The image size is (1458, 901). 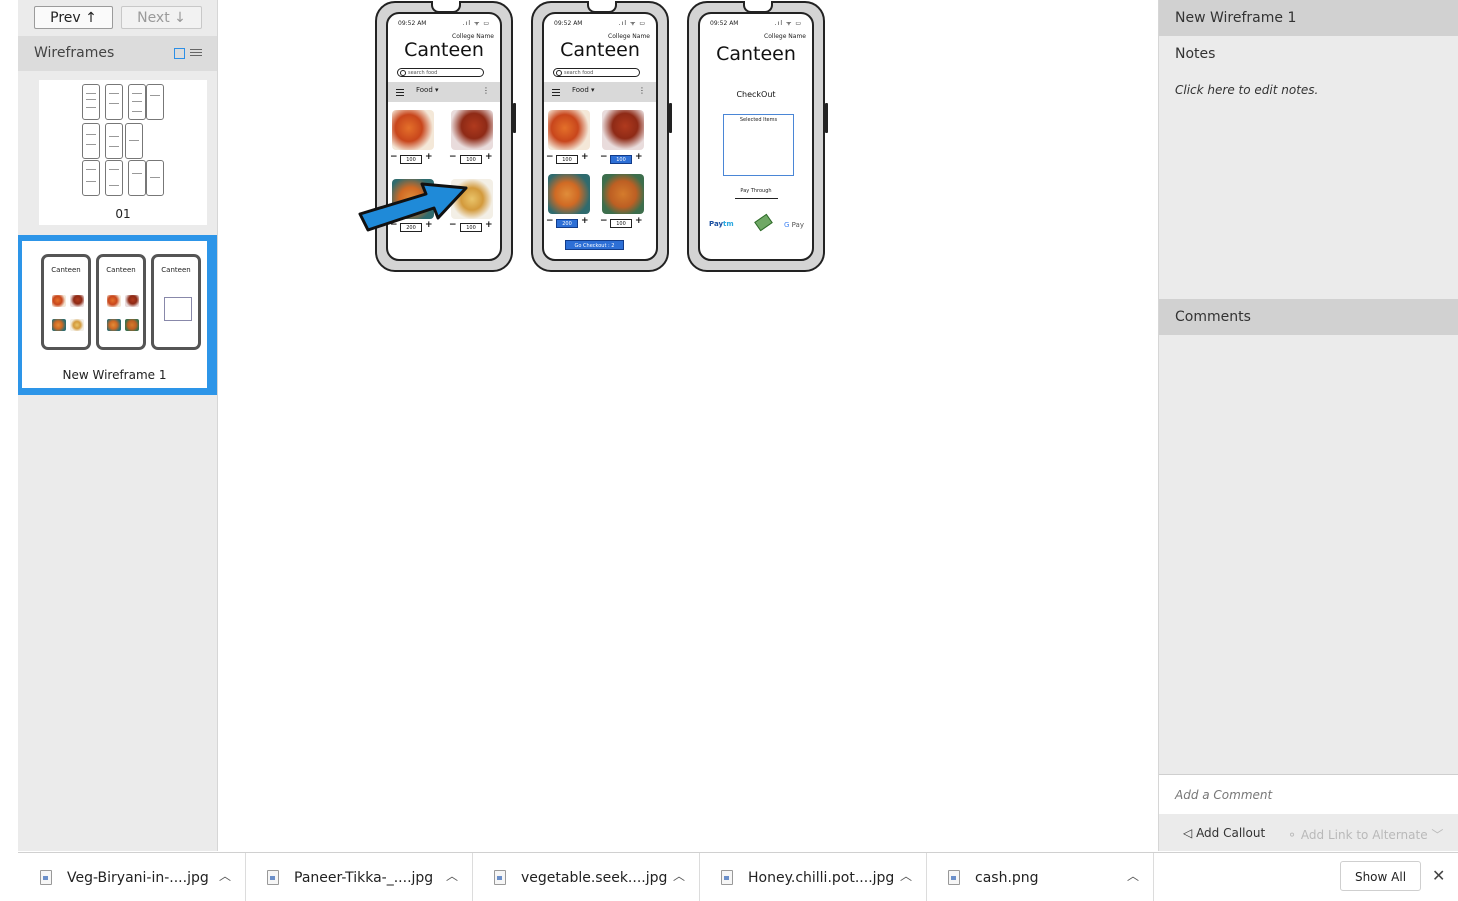 I want to click on notes-editor: Click here to edit notes., so click(x=1246, y=90).